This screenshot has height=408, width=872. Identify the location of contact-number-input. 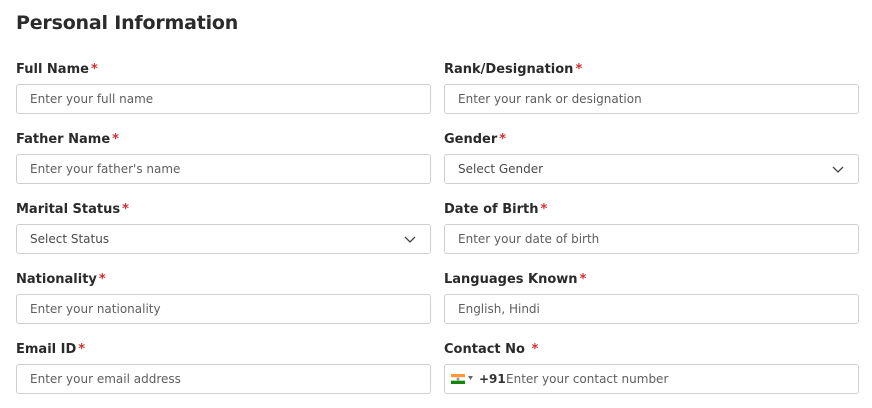
(671, 379).